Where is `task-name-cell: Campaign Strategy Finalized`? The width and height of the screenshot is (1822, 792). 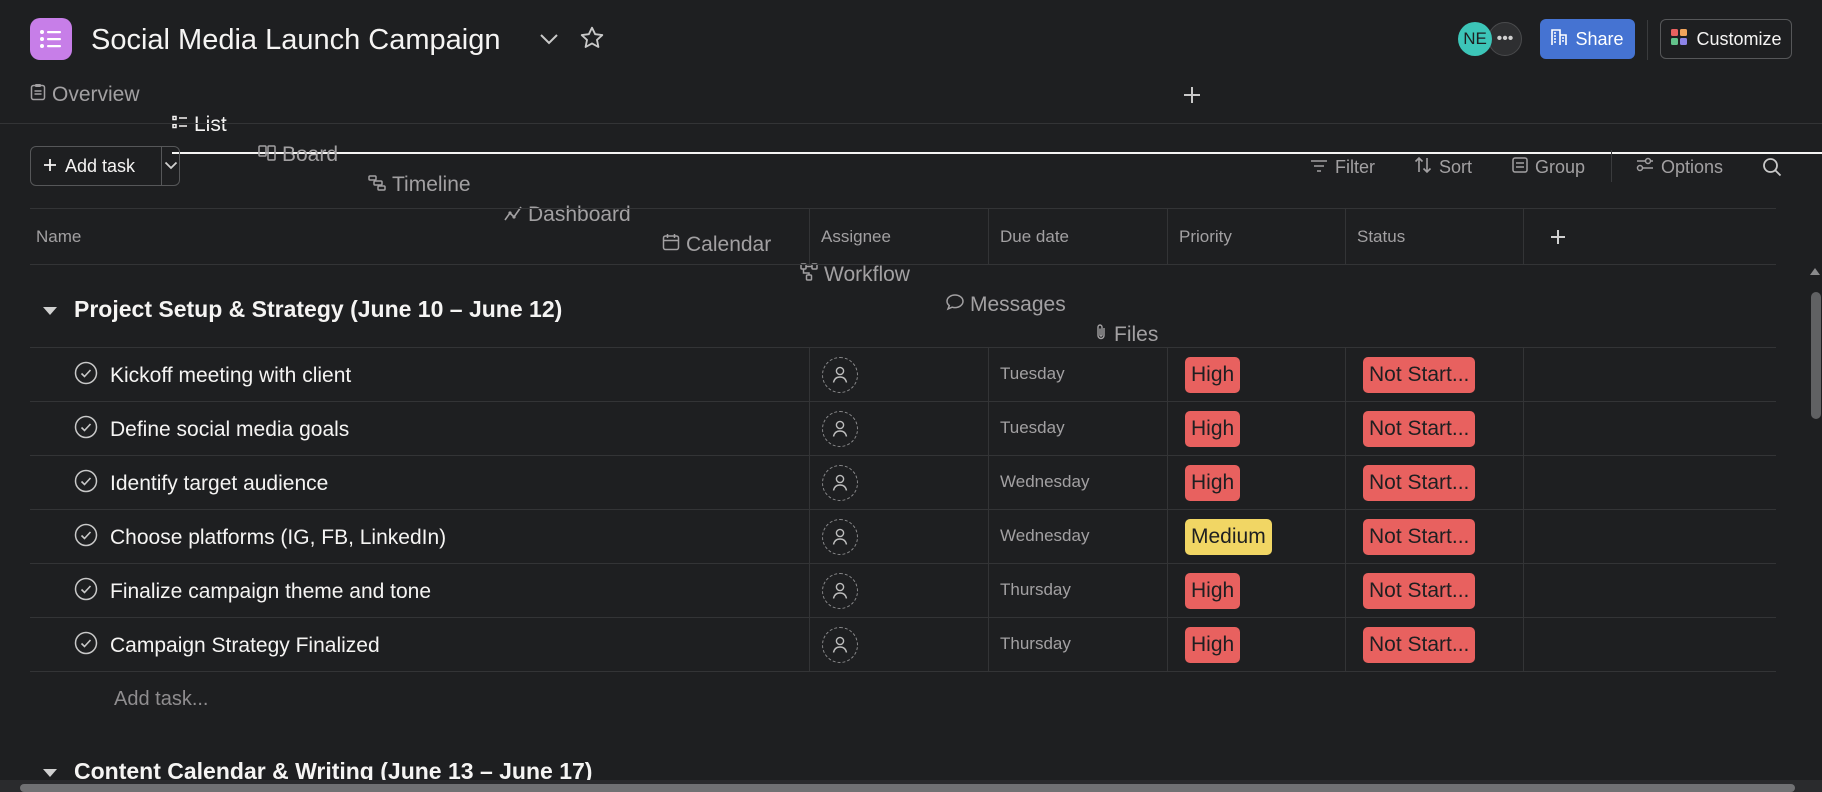 task-name-cell: Campaign Strategy Finalized is located at coordinates (227, 646).